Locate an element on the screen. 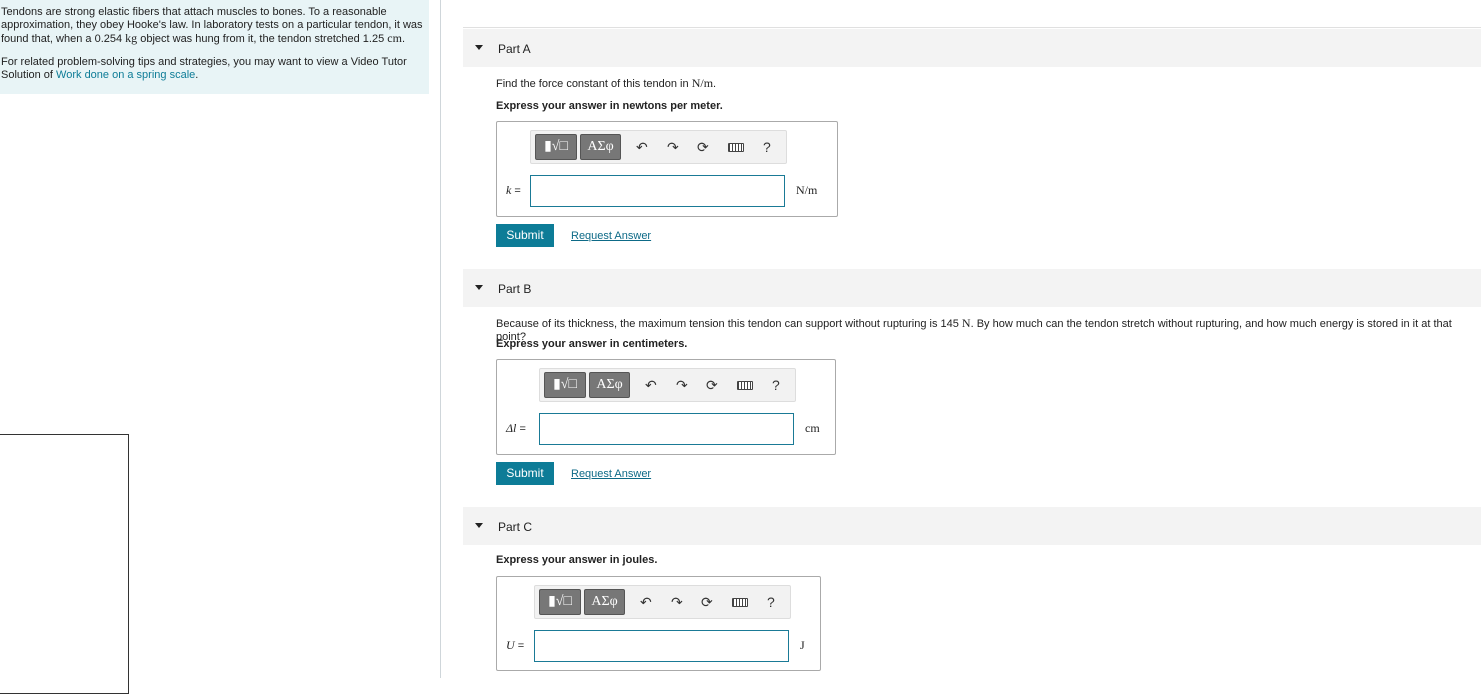 This screenshot has width=1481, height=694. part-b-variable-label: Δl = is located at coordinates (516, 428).